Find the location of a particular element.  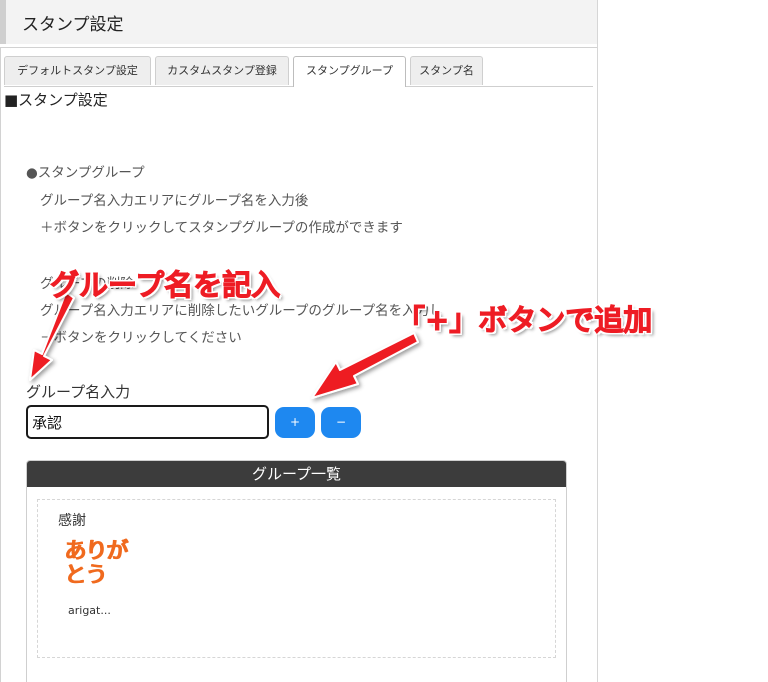

stamp-text-line2: とう is located at coordinates (85, 575).